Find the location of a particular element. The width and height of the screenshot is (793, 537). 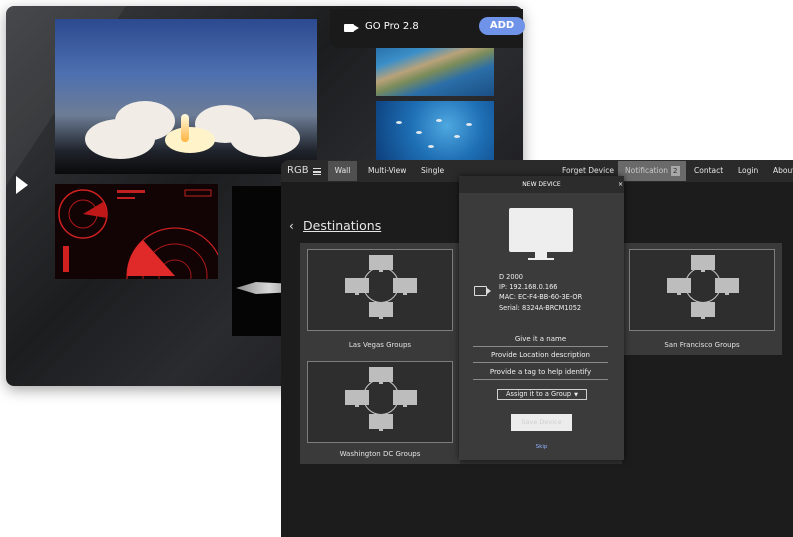

group-card-las-vegas: Las Vegas Groups is located at coordinates (380, 299).